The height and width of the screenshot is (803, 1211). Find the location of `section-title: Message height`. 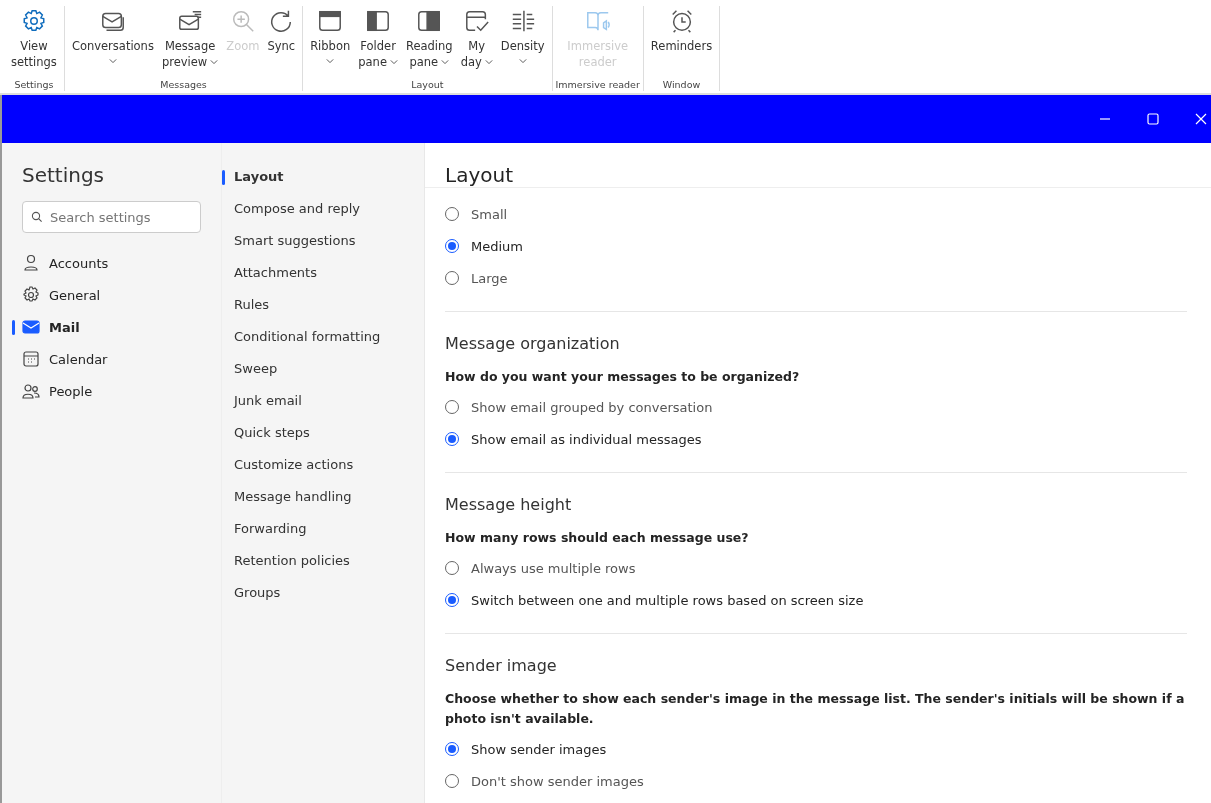

section-title: Message height is located at coordinates (509, 504).